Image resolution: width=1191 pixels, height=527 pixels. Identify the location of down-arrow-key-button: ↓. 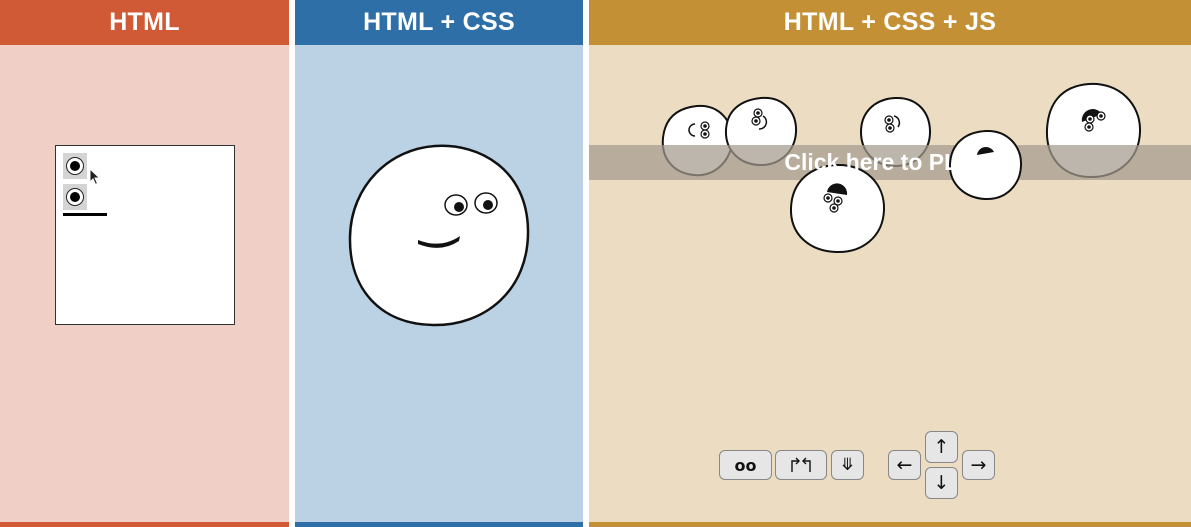
(941, 483).